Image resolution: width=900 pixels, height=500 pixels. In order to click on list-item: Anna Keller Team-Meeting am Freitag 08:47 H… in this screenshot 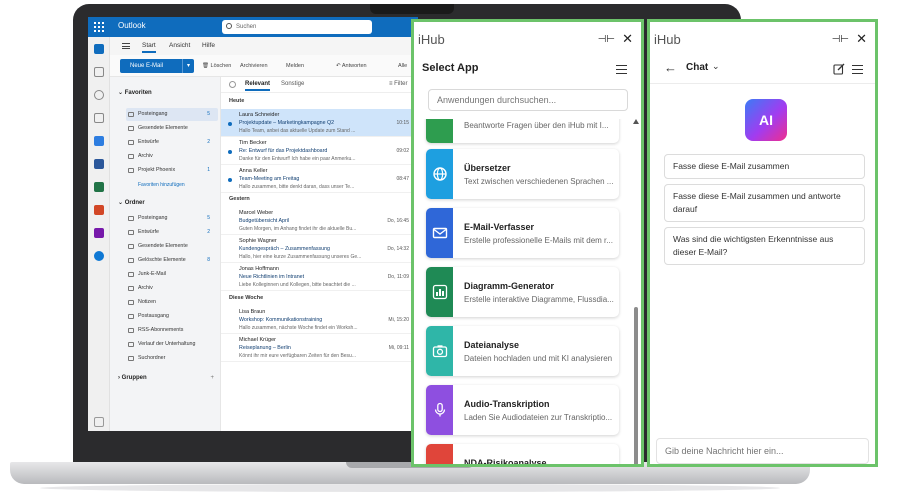, I will do `click(319, 179)`.